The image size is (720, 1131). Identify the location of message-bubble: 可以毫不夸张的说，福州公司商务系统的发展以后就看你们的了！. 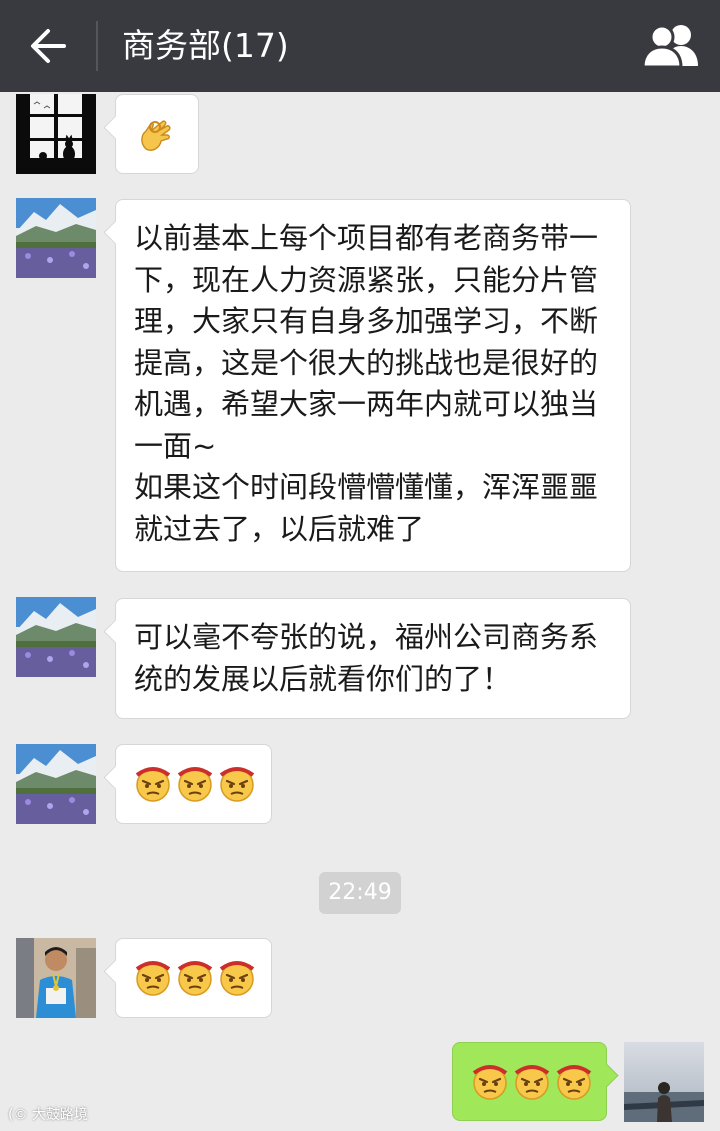
(367, 658).